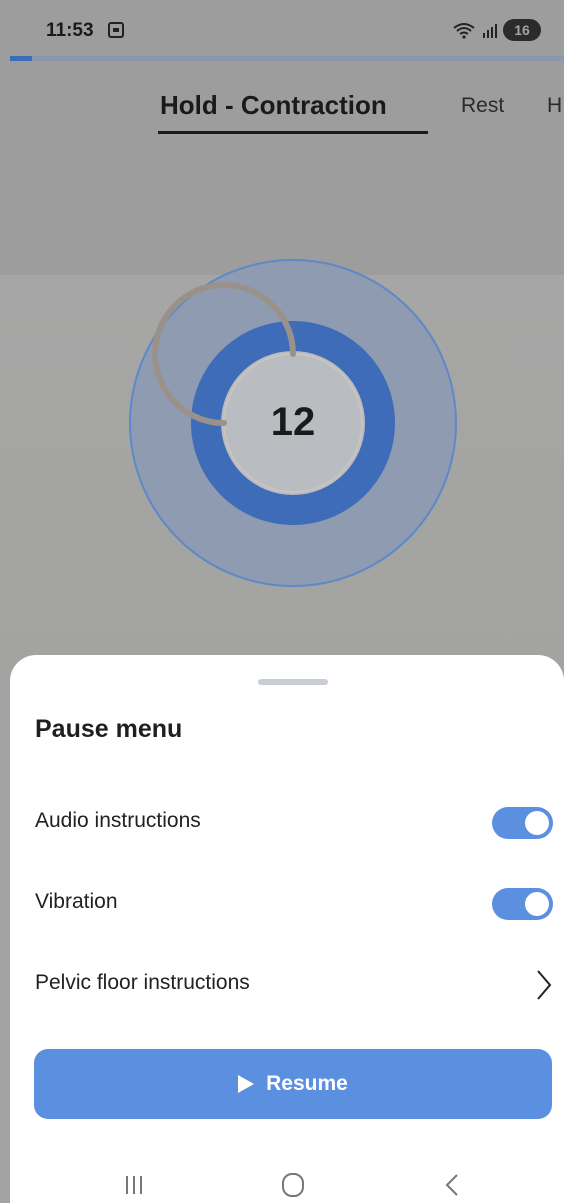 This screenshot has height=1203, width=564. What do you see at coordinates (293, 1185) in the screenshot?
I see `home-icon` at bounding box center [293, 1185].